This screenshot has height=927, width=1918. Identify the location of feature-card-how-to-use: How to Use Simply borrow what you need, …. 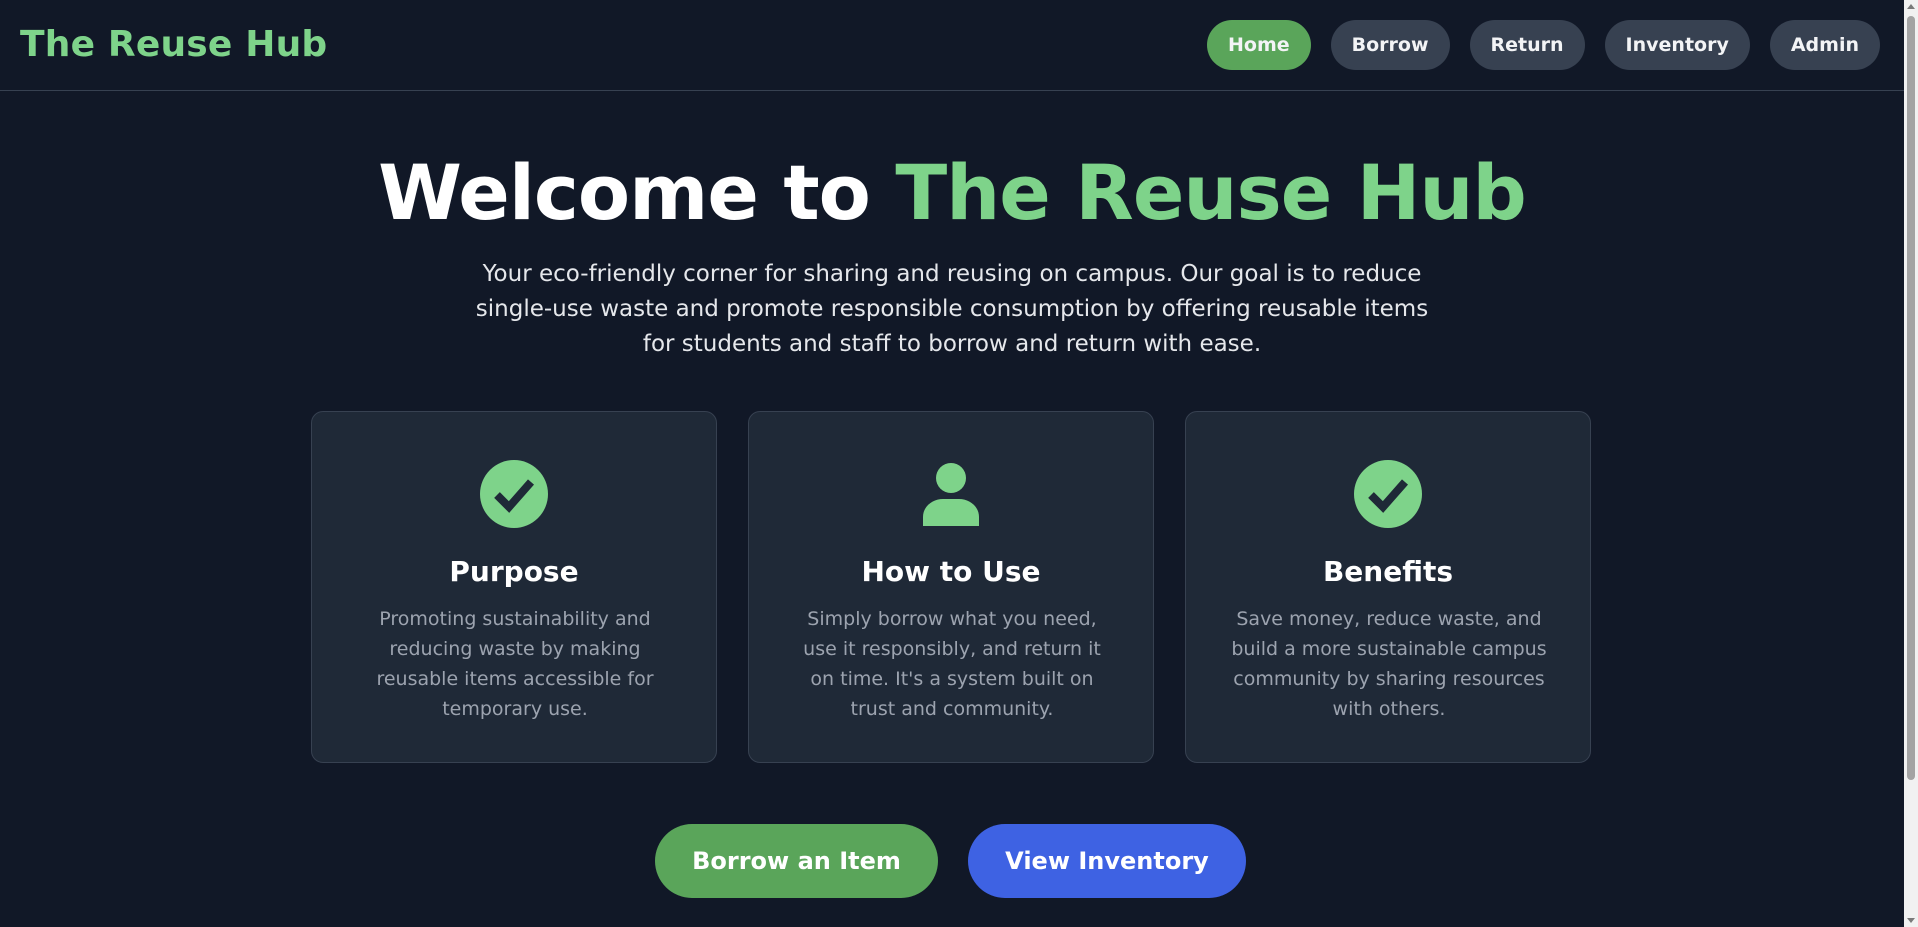
(951, 587).